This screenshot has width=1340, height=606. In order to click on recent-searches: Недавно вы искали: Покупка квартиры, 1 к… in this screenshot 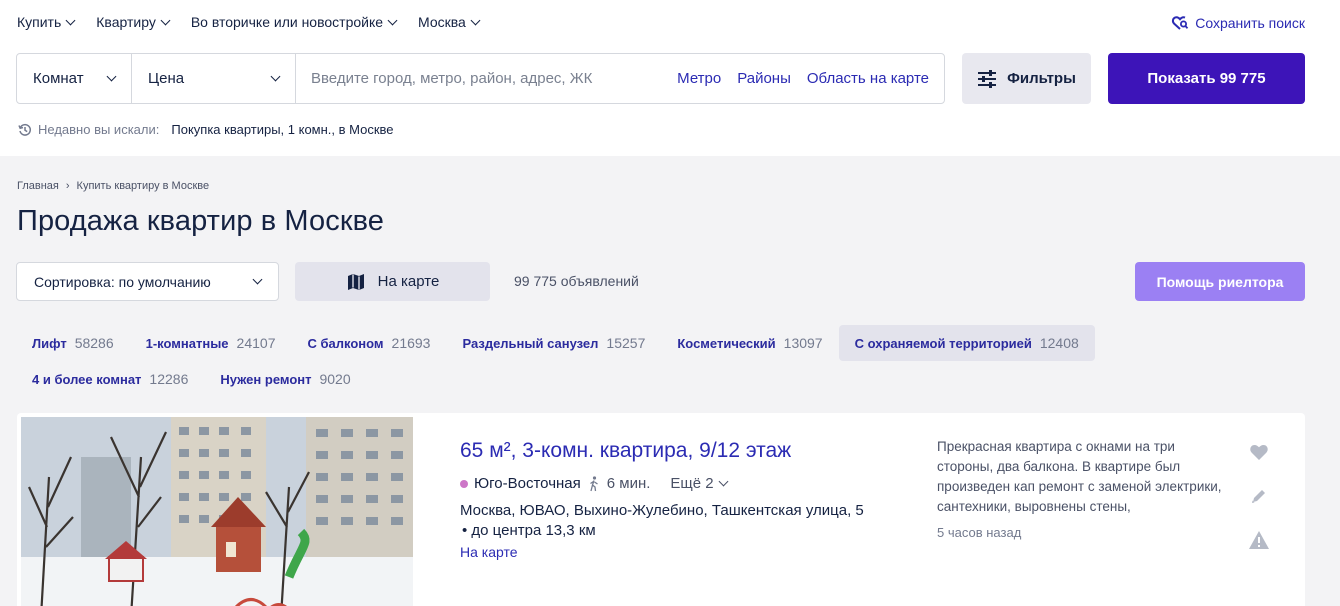, I will do `click(206, 129)`.